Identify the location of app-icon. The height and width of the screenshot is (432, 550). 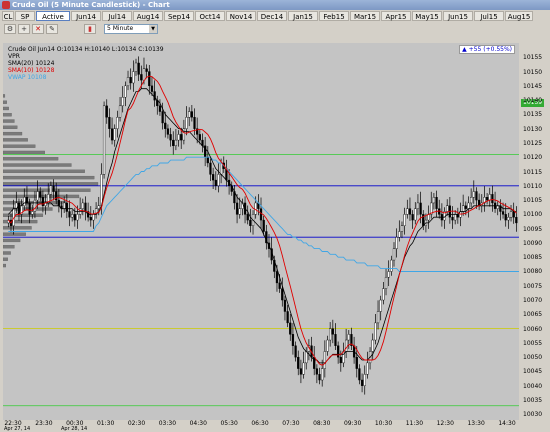
(6, 5).